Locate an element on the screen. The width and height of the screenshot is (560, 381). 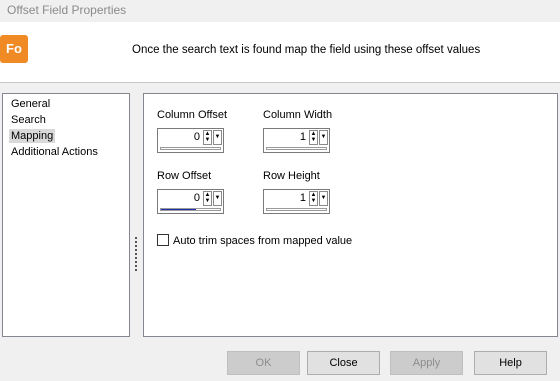
column-width-spinner: 1 ▲ ▼ ▼ is located at coordinates (296, 140).